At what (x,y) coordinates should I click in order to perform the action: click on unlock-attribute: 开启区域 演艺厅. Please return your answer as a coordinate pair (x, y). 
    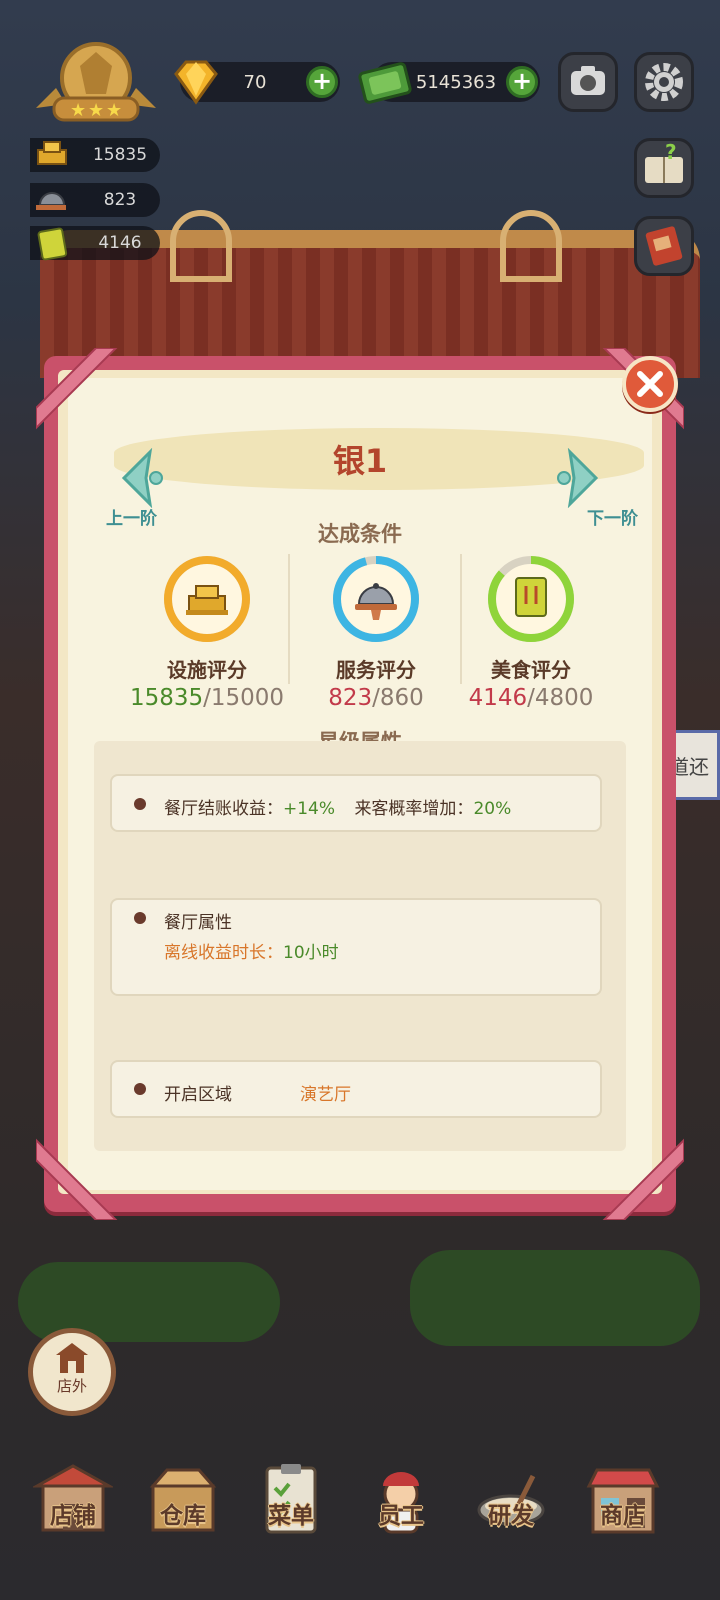
    Looking at the image, I should click on (356, 1089).